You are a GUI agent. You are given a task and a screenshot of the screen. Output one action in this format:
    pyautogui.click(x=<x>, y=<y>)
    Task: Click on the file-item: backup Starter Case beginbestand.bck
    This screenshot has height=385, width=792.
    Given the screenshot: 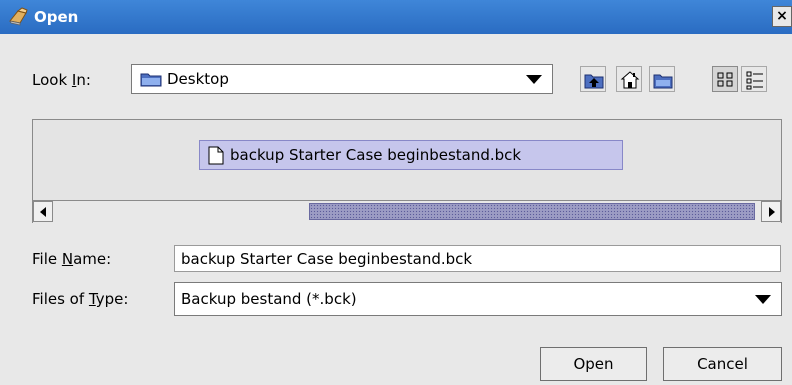 What is the action you would take?
    pyautogui.click(x=411, y=155)
    